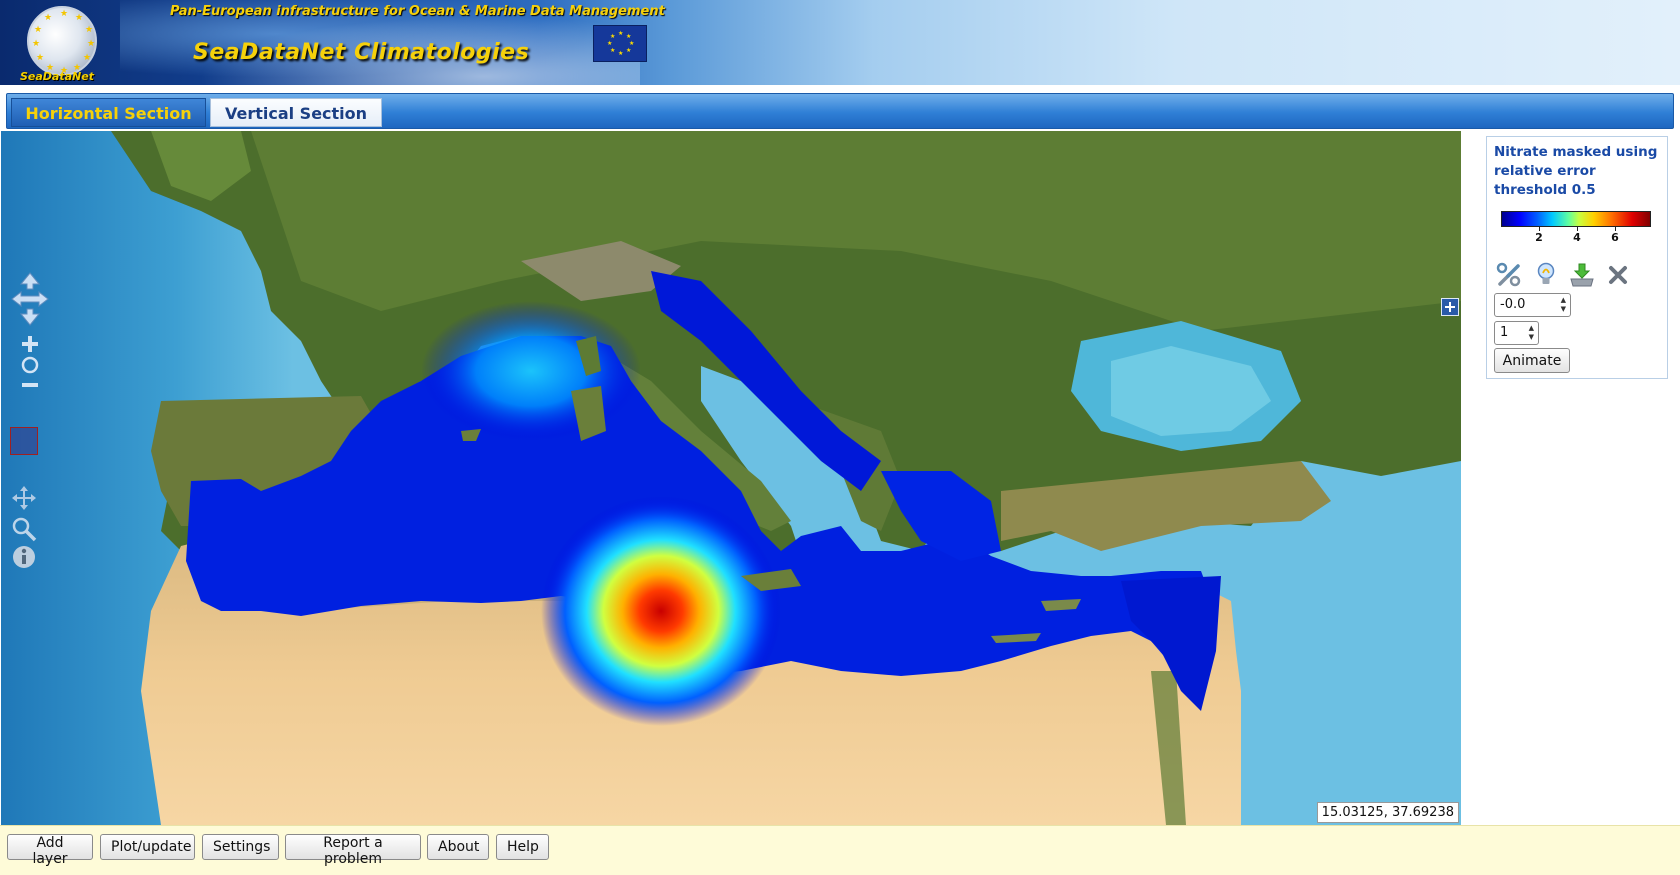 The image size is (1680, 875). I want to click on logo-text: SeaDataNet, so click(57, 76).